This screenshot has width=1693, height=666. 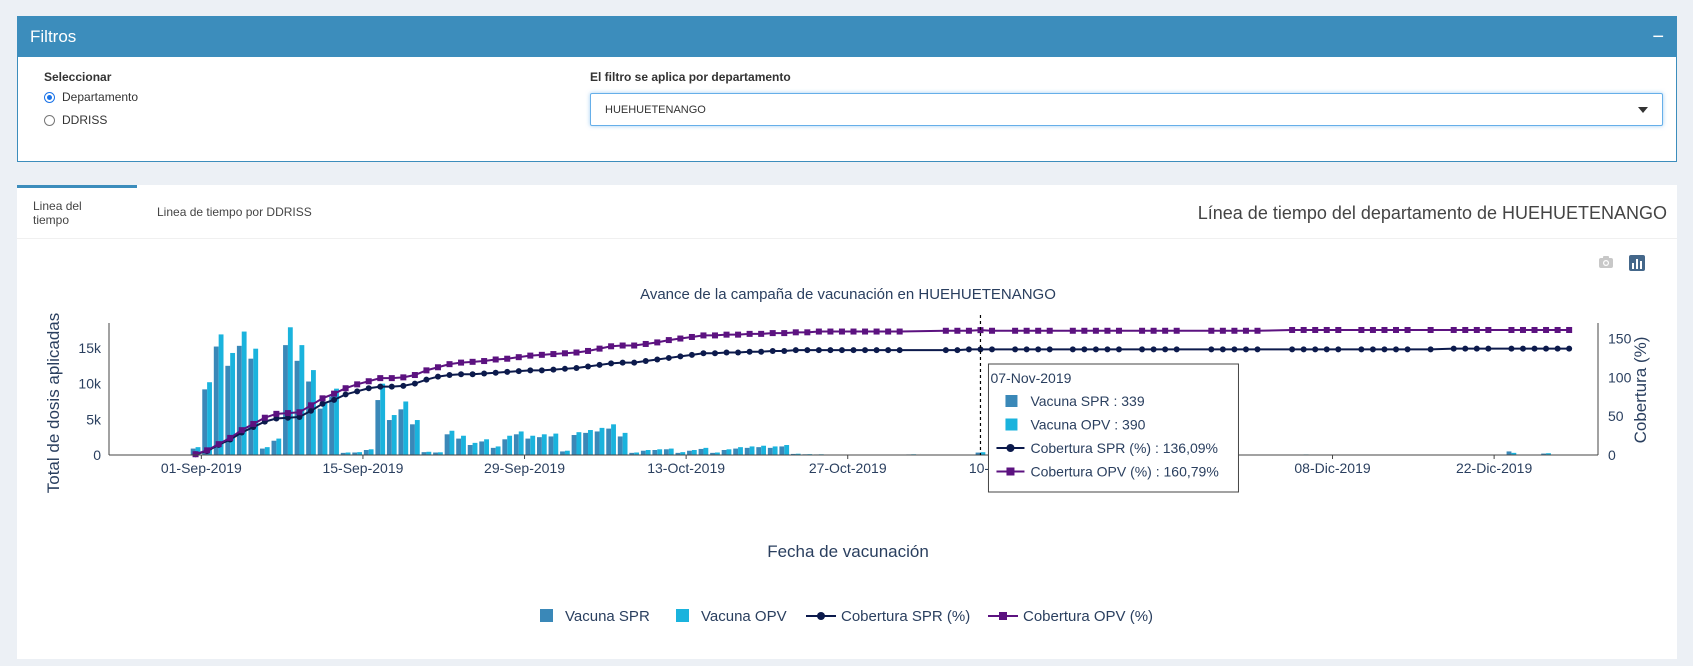 What do you see at coordinates (49, 97) in the screenshot?
I see `radio-button-selected` at bounding box center [49, 97].